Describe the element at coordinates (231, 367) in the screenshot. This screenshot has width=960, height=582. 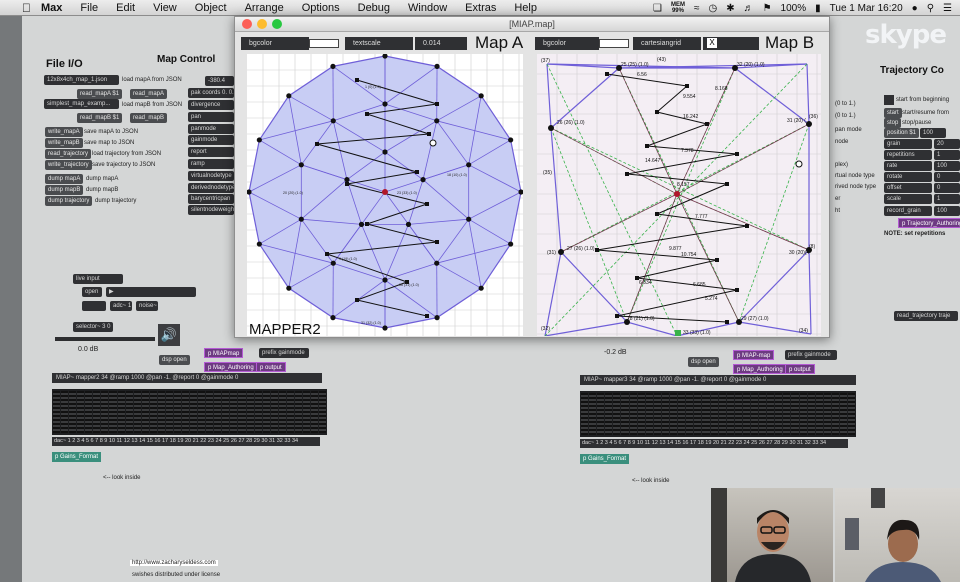
I see `p-map-authoring-object: p Map_Authoring` at that location.